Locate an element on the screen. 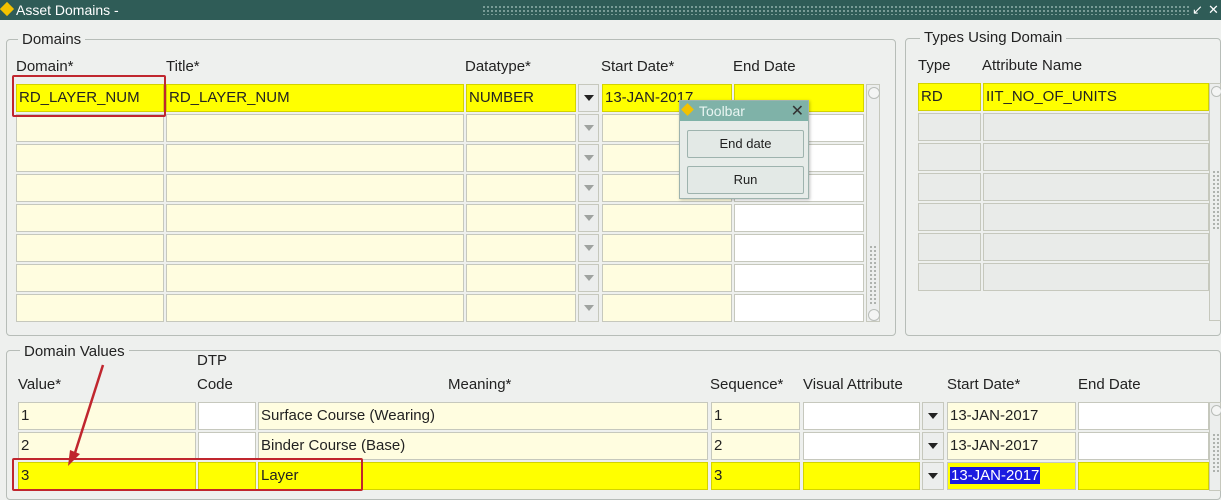 This screenshot has width=1221, height=500. arrow-head is located at coordinates (74, 458).